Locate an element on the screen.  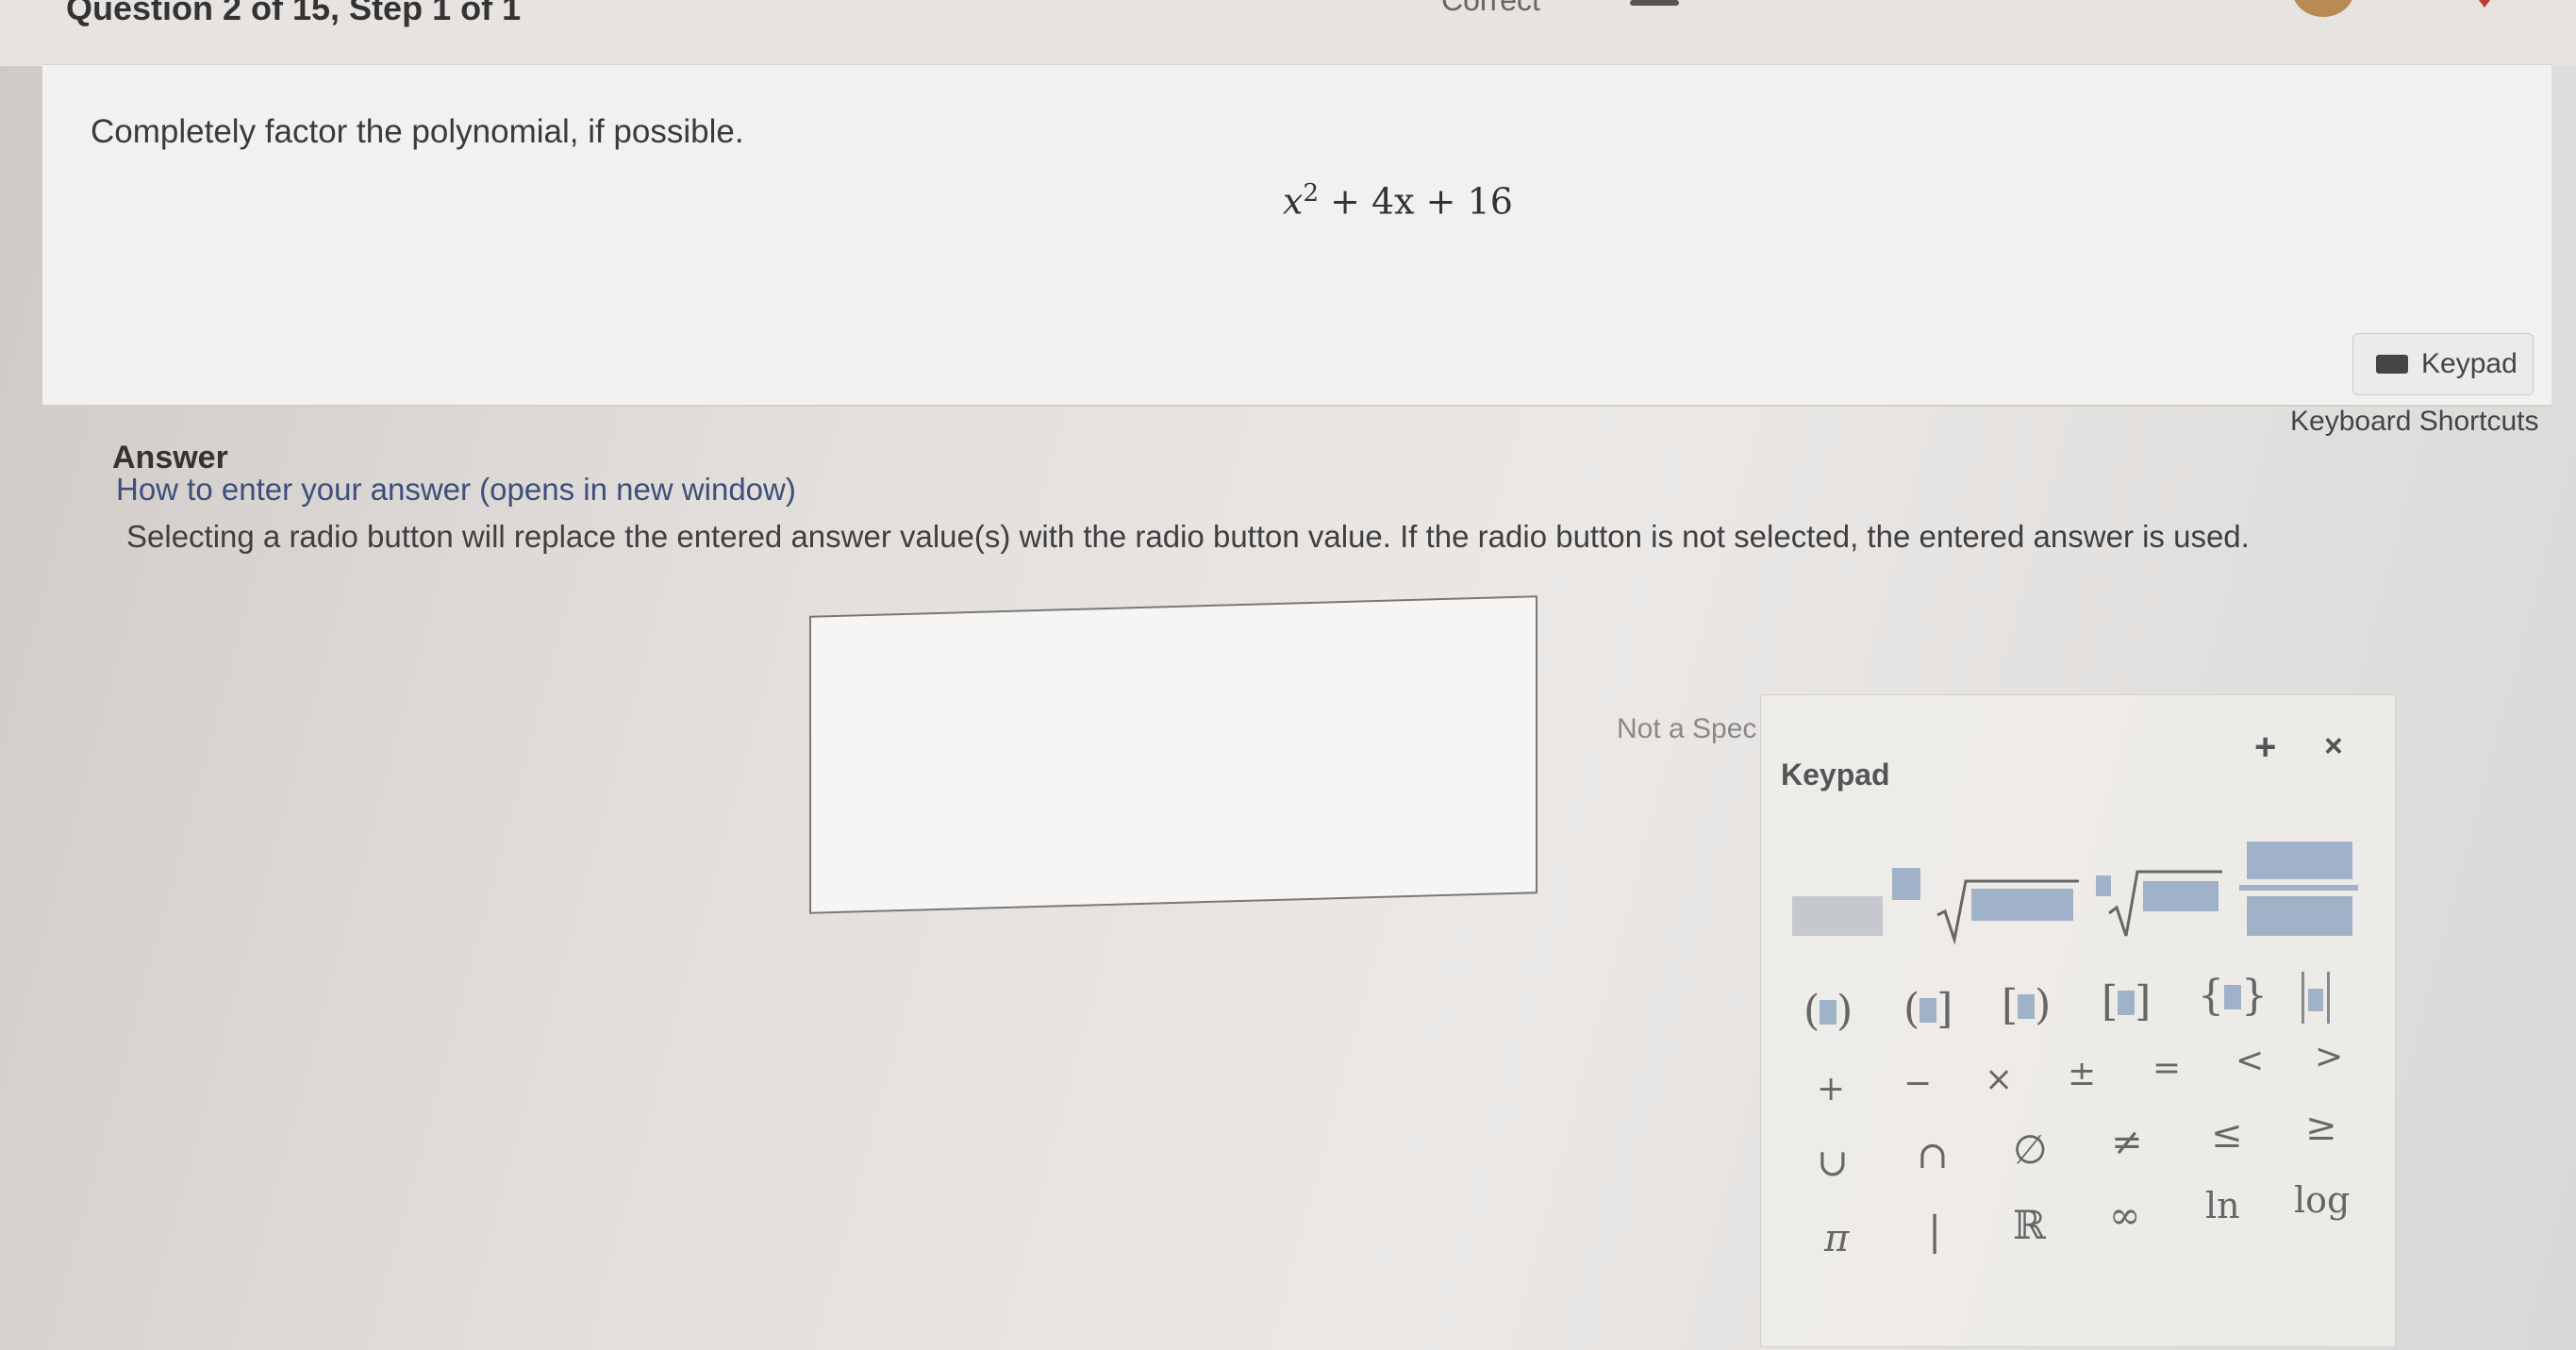
set-braces-key: {} is located at coordinates (2233, 996).